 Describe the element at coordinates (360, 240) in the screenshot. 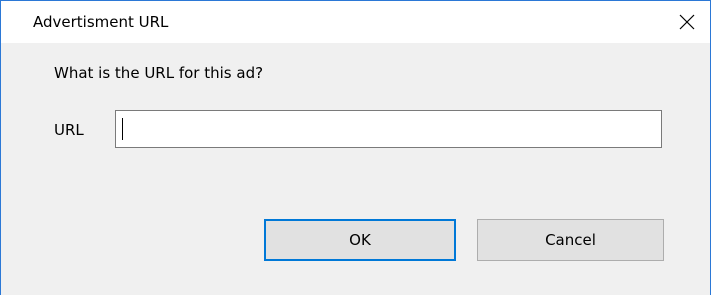

I see `ok-button: OK` at that location.